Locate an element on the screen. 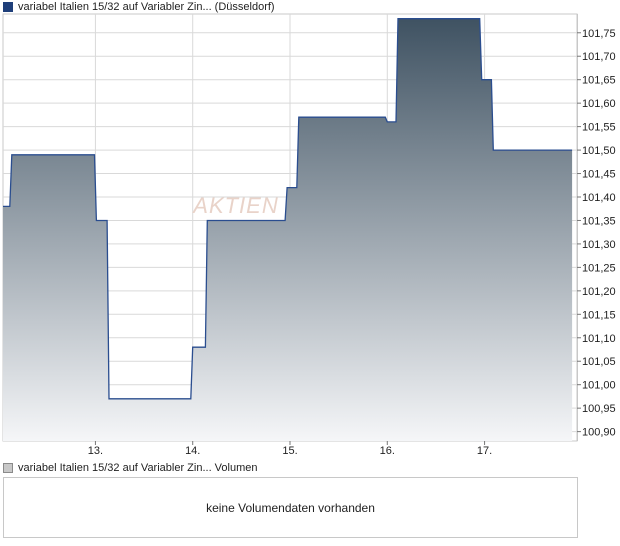 The width and height of the screenshot is (620, 546). x-tick-label: 16. is located at coordinates (387, 451).